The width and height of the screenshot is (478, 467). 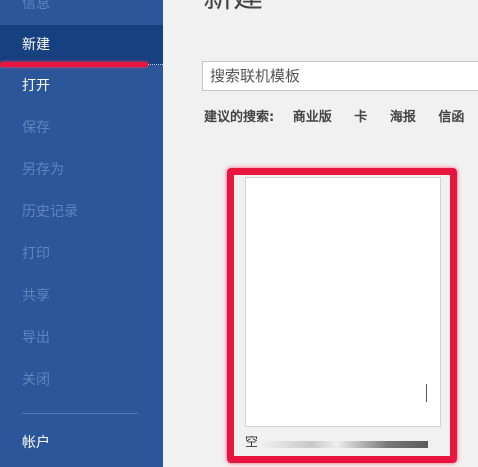 I want to click on suggested-label: 建议的搜索:, so click(x=239, y=117).